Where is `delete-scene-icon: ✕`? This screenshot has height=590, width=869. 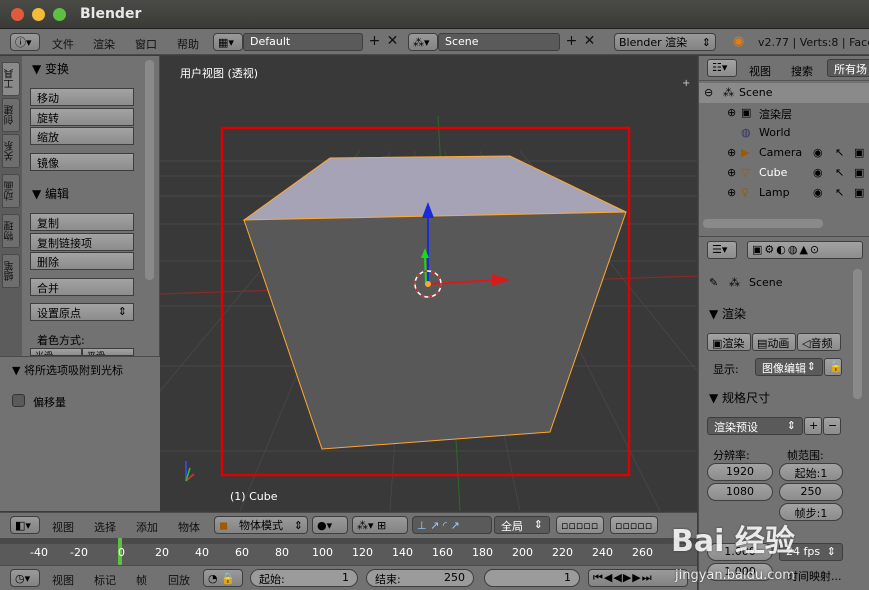 delete-scene-icon: ✕ is located at coordinates (589, 42).